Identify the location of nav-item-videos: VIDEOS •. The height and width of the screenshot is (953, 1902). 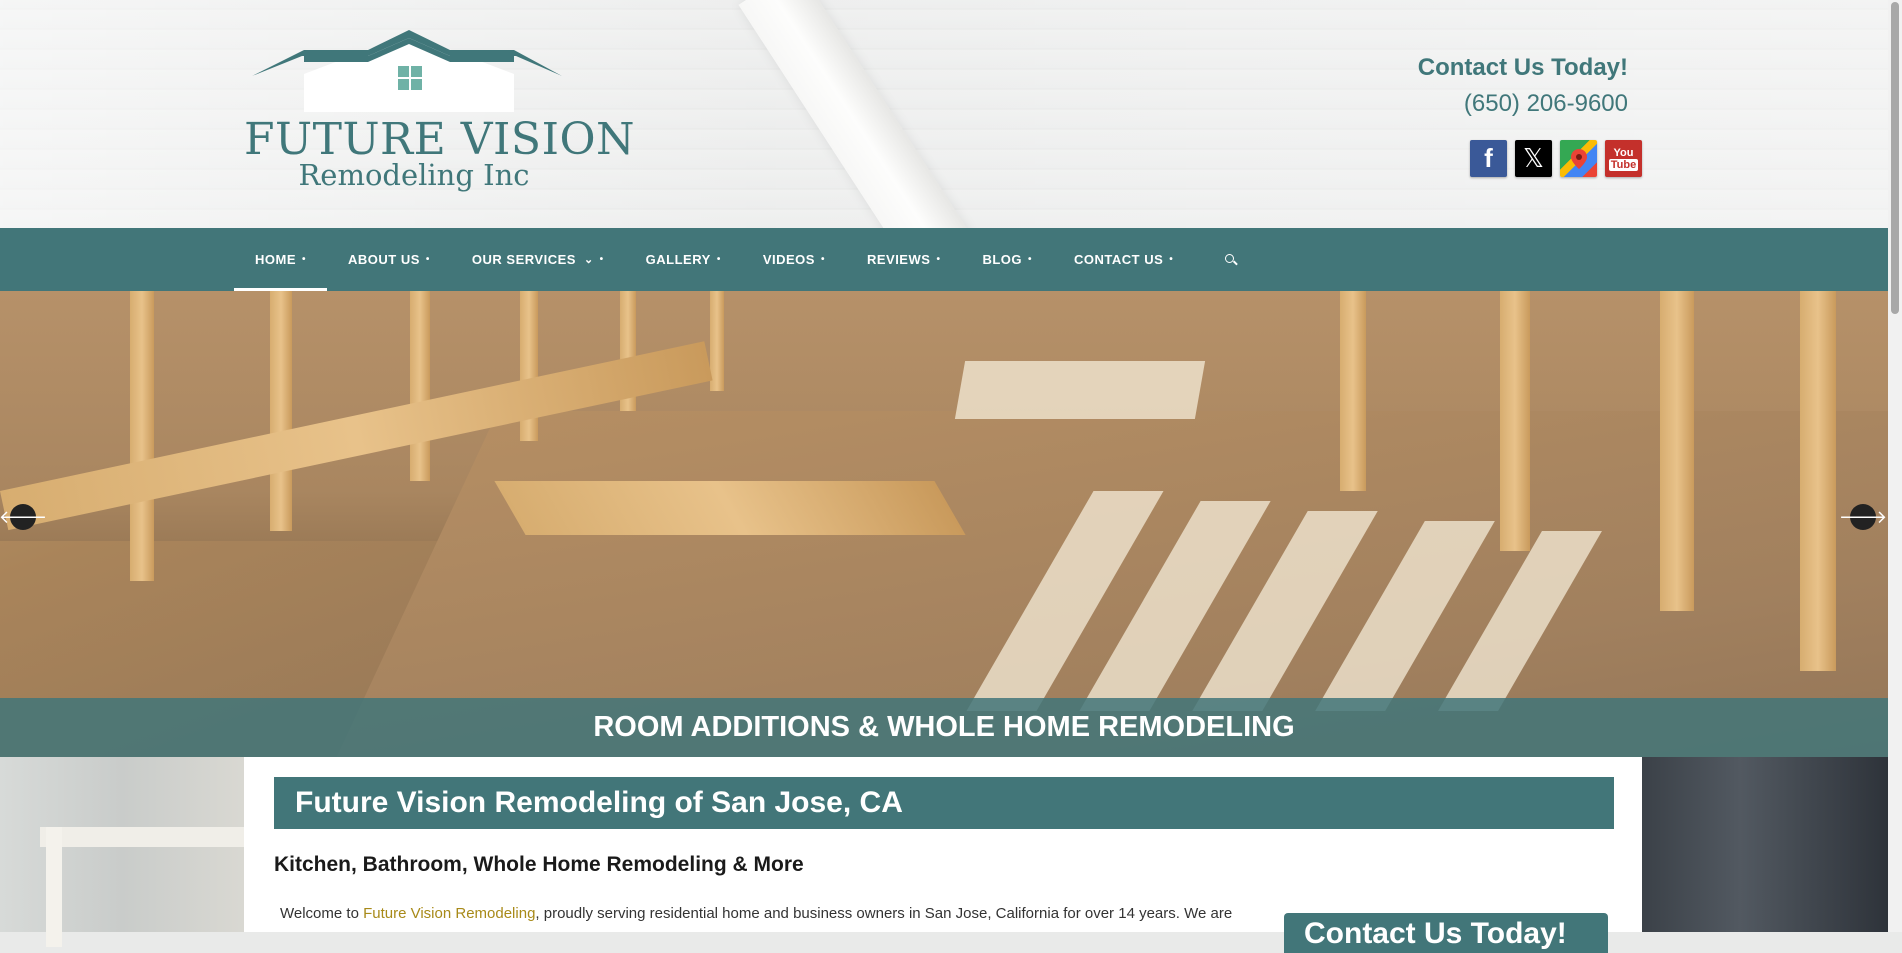
(794, 259).